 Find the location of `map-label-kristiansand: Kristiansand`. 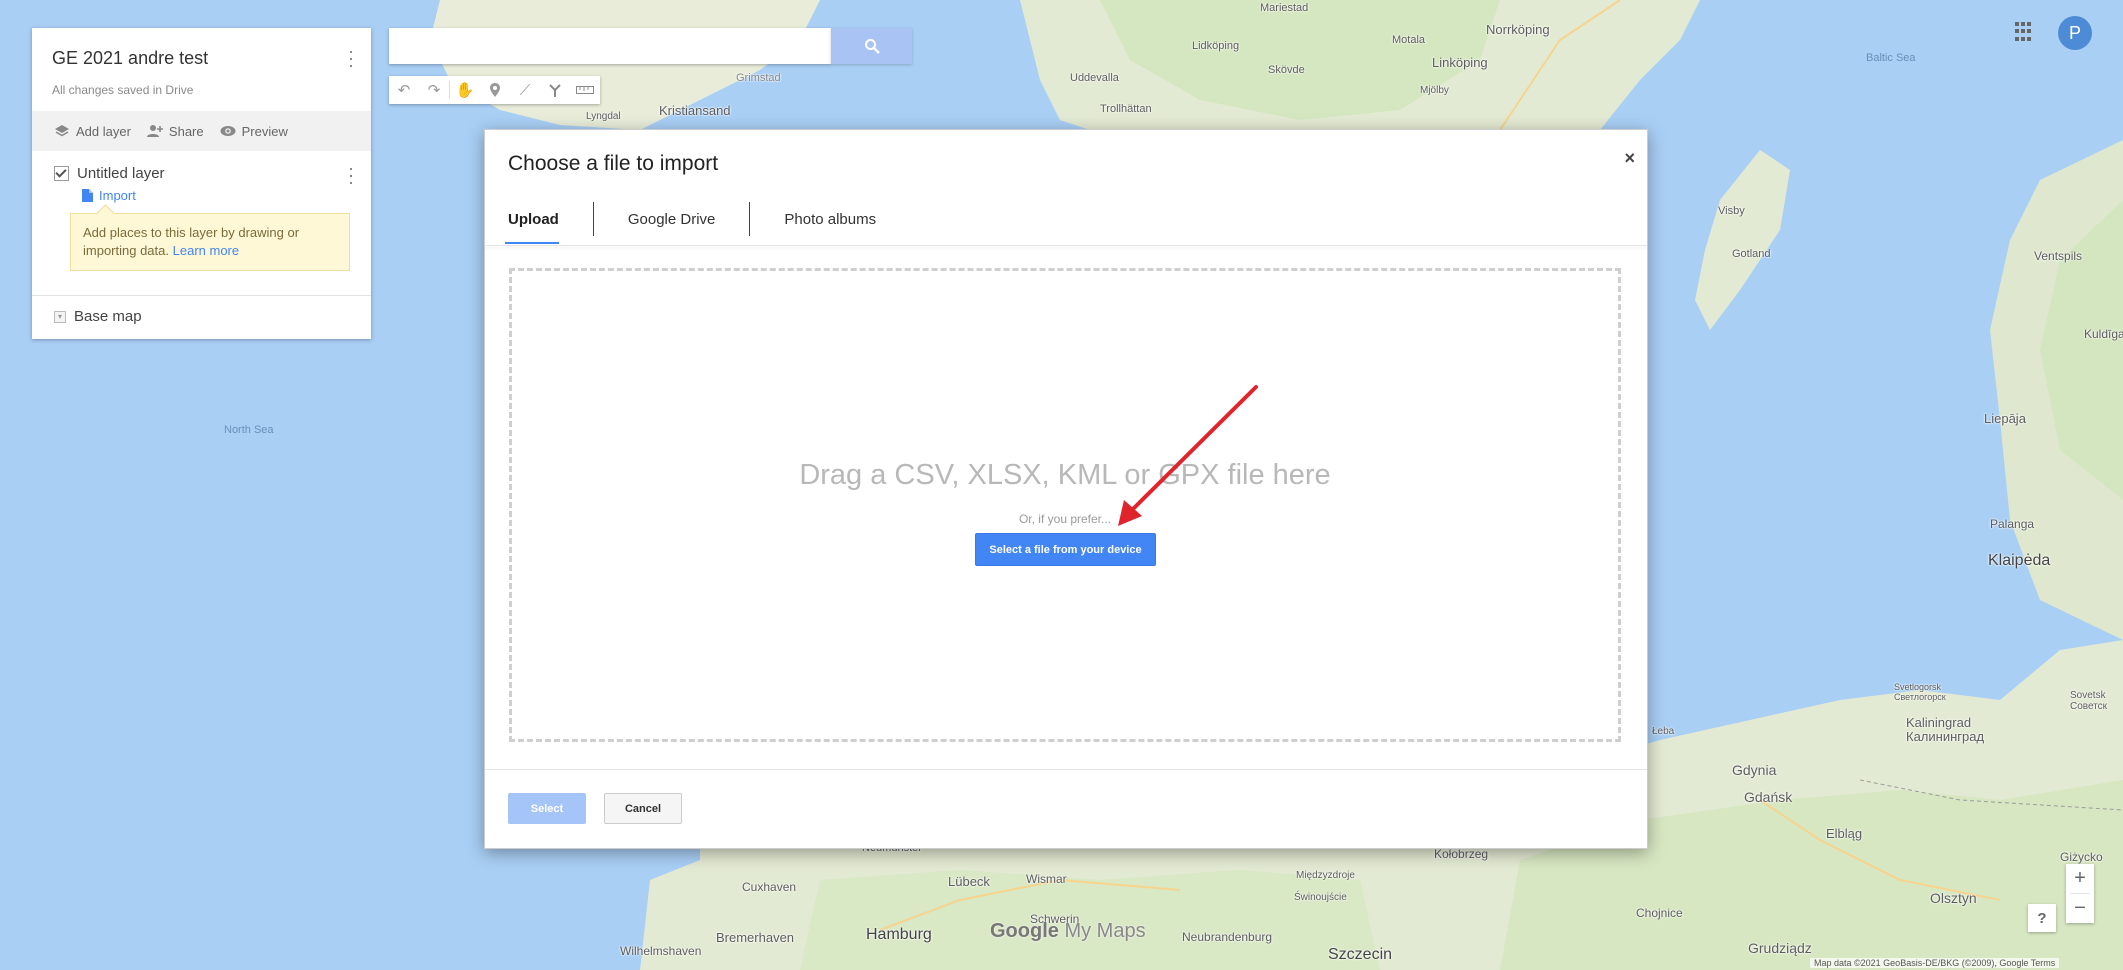

map-label-kristiansand: Kristiansand is located at coordinates (695, 110).